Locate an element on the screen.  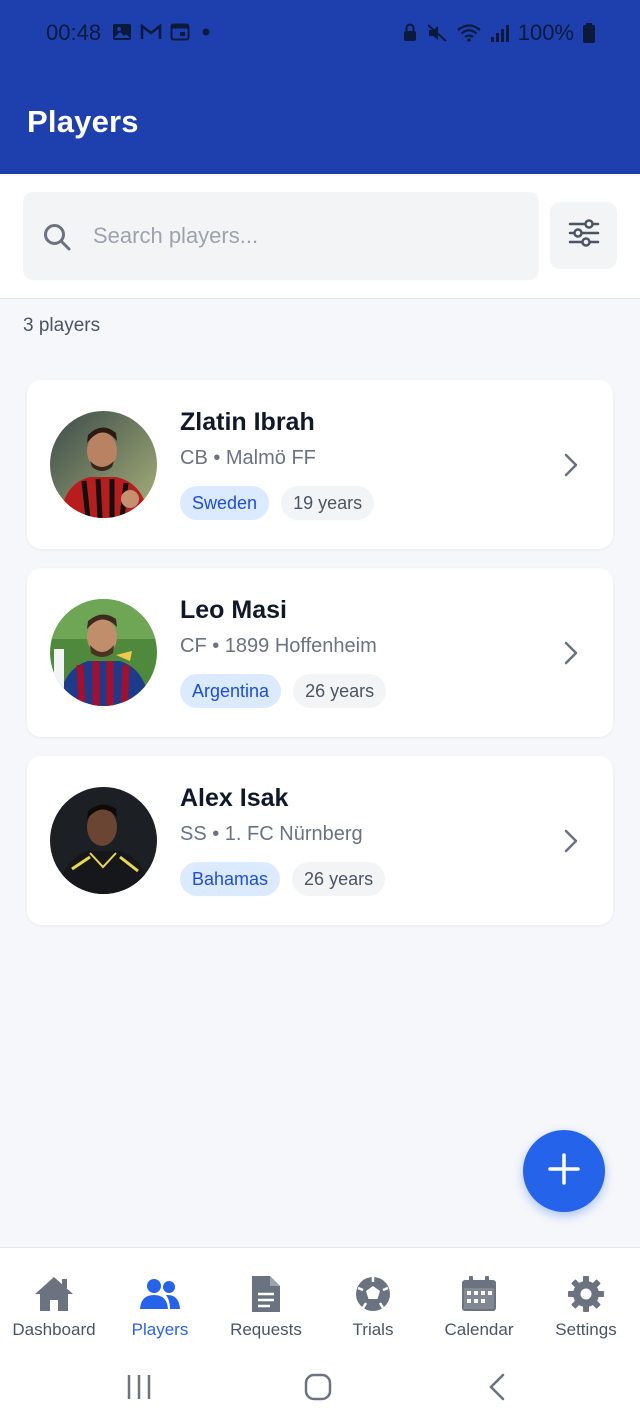
search-box is located at coordinates (281, 236).